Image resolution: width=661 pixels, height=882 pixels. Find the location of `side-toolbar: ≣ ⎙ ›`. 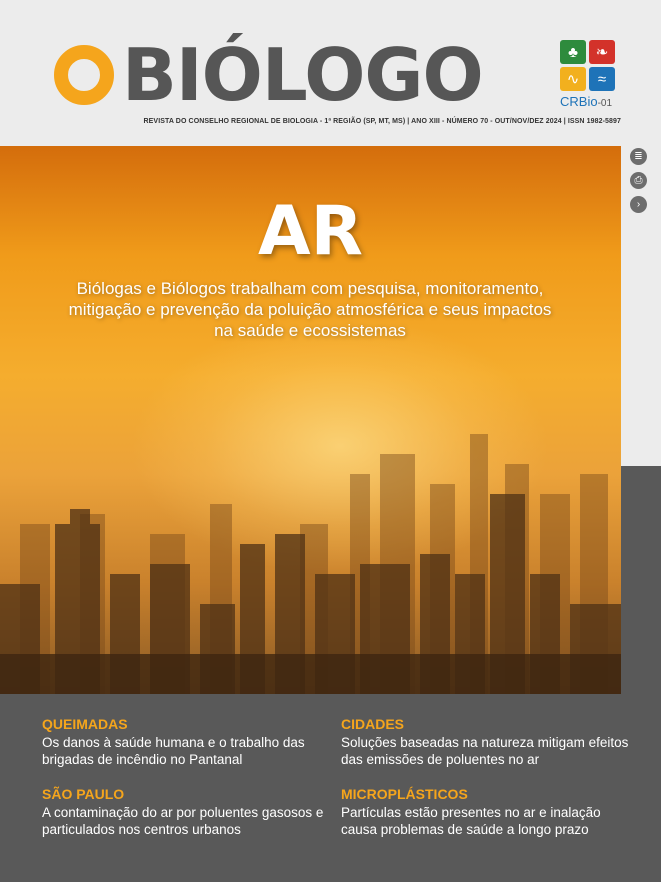

side-toolbar: ≣ ⎙ › is located at coordinates (641, 306).